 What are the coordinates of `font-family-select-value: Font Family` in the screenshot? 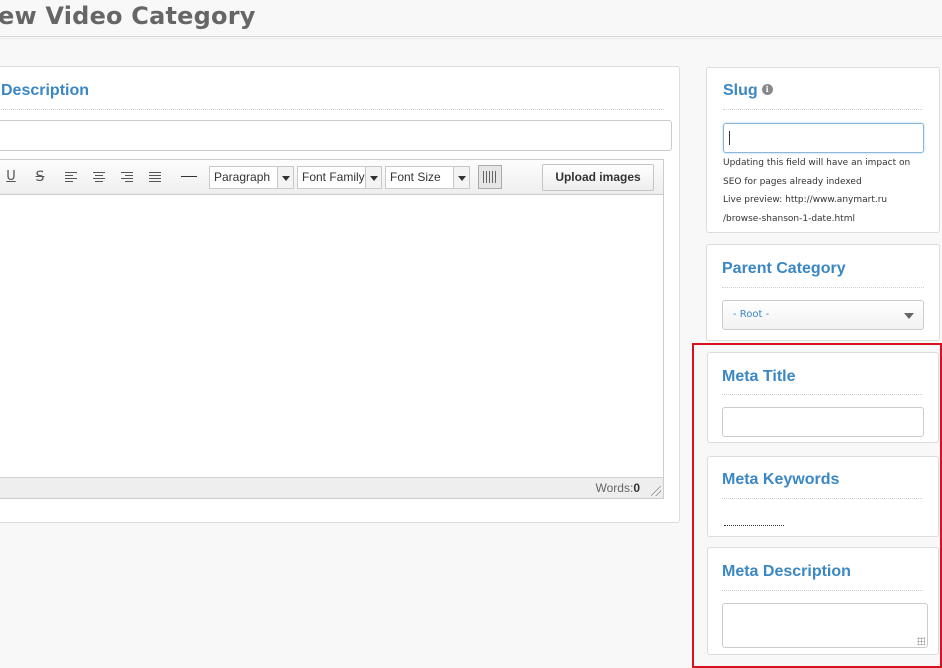 It's located at (333, 177).